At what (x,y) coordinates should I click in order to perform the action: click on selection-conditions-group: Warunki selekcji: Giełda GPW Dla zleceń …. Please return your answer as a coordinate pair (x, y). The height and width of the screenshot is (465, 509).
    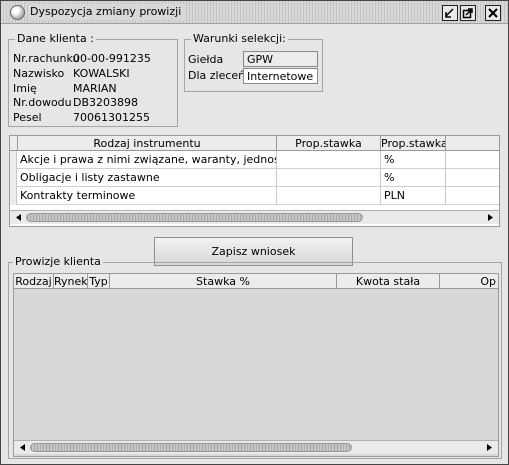
    Looking at the image, I should click on (253, 62).